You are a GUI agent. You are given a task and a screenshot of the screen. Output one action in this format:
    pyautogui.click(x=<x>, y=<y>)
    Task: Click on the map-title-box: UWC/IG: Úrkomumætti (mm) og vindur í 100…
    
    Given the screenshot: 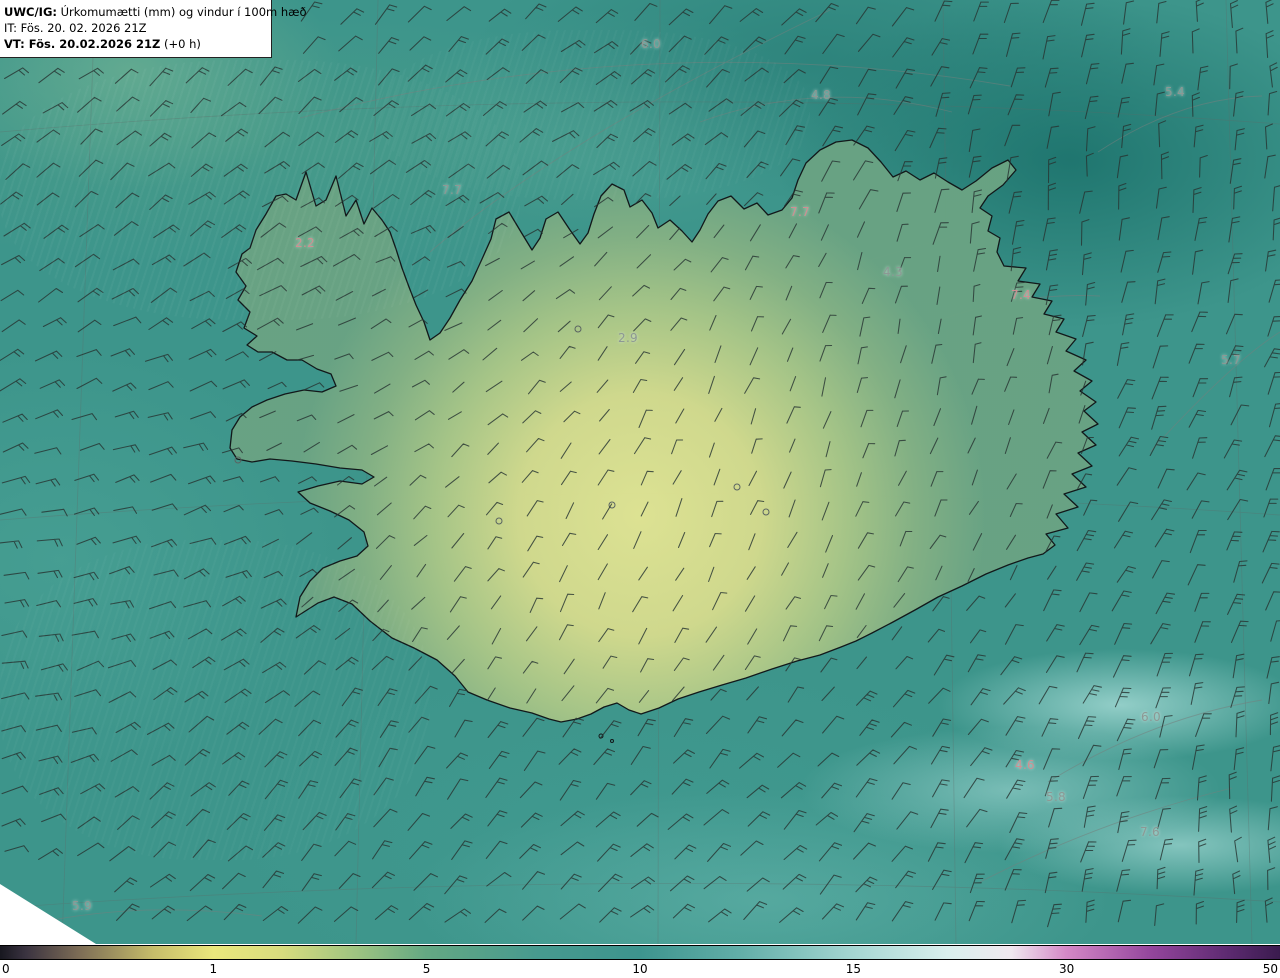 What is the action you would take?
    pyautogui.click(x=153, y=29)
    